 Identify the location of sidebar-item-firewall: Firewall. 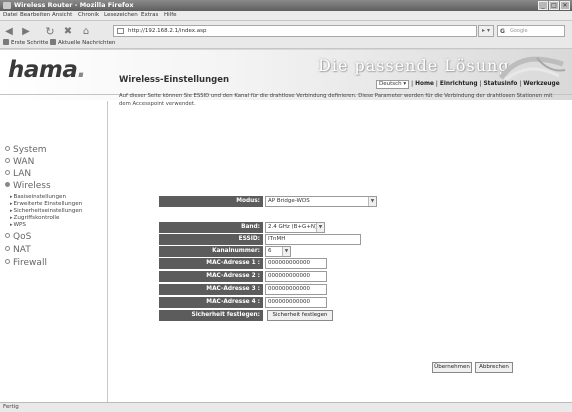
(26, 263).